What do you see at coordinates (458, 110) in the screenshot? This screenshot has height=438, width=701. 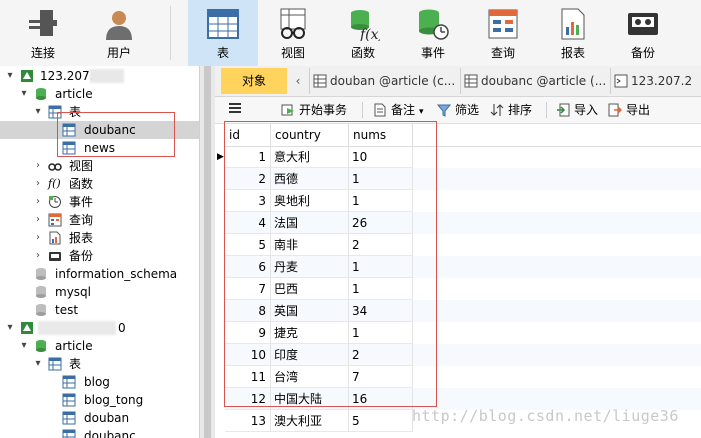 I see `filter-button: 筛选` at bounding box center [458, 110].